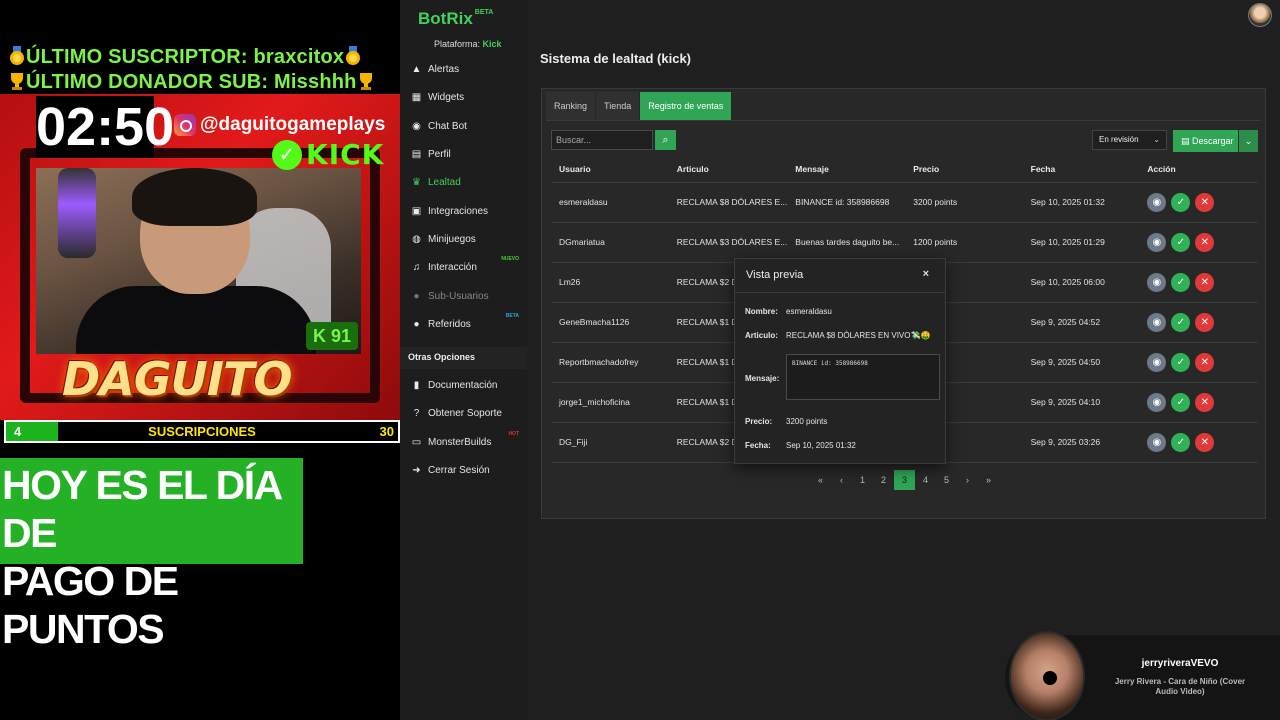 The image size is (1280, 720). I want to click on search-input, so click(602, 140).